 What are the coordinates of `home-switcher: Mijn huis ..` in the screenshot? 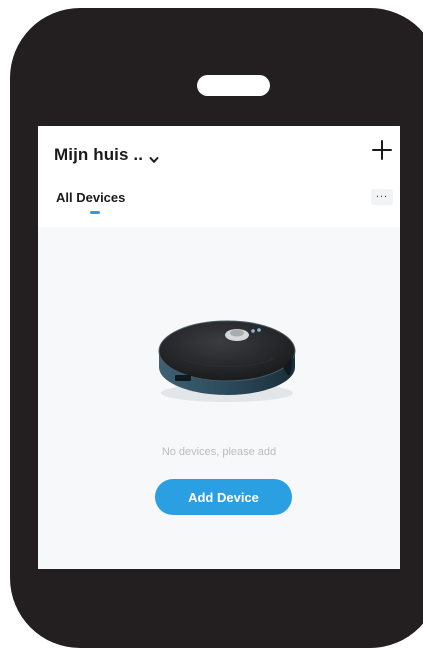 It's located at (106, 155).